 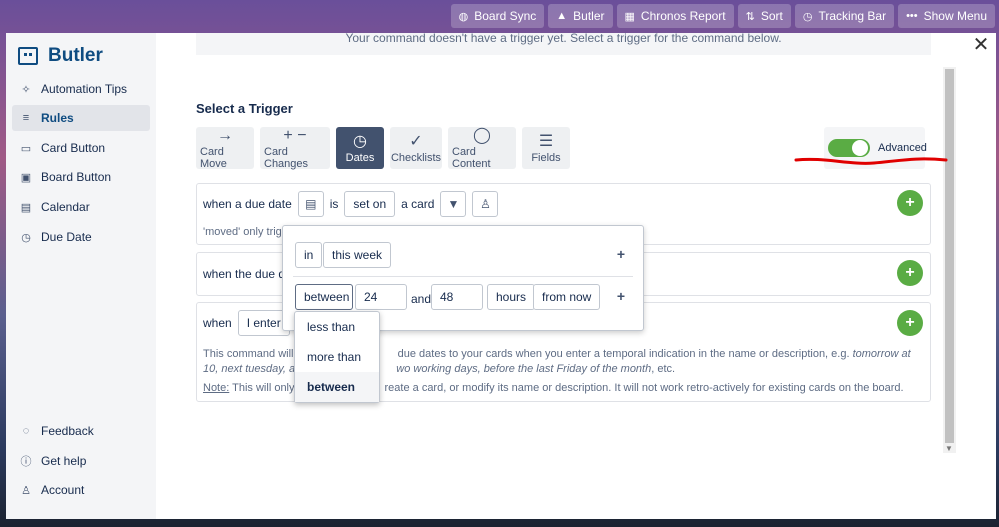 I want to click on user-filter-button: ♙, so click(x=485, y=204).